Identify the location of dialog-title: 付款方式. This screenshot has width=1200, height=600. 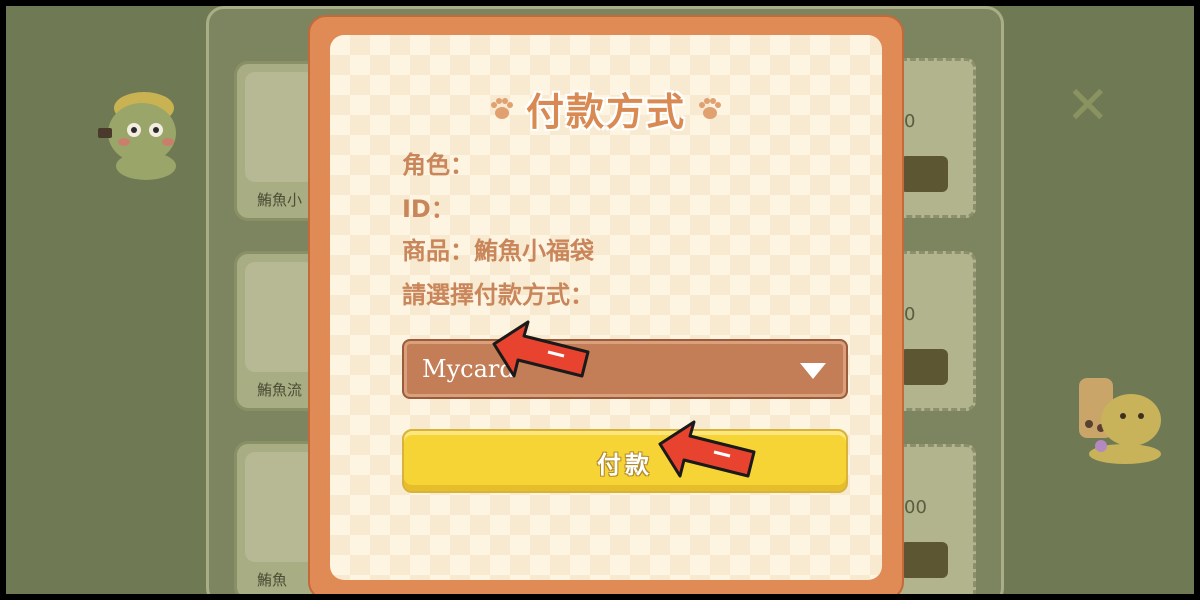
(605, 112).